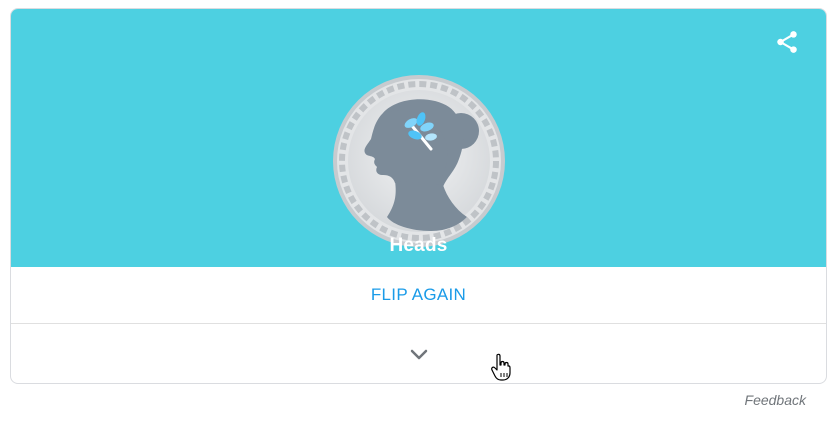  I want to click on chevron-down-icon, so click(418, 354).